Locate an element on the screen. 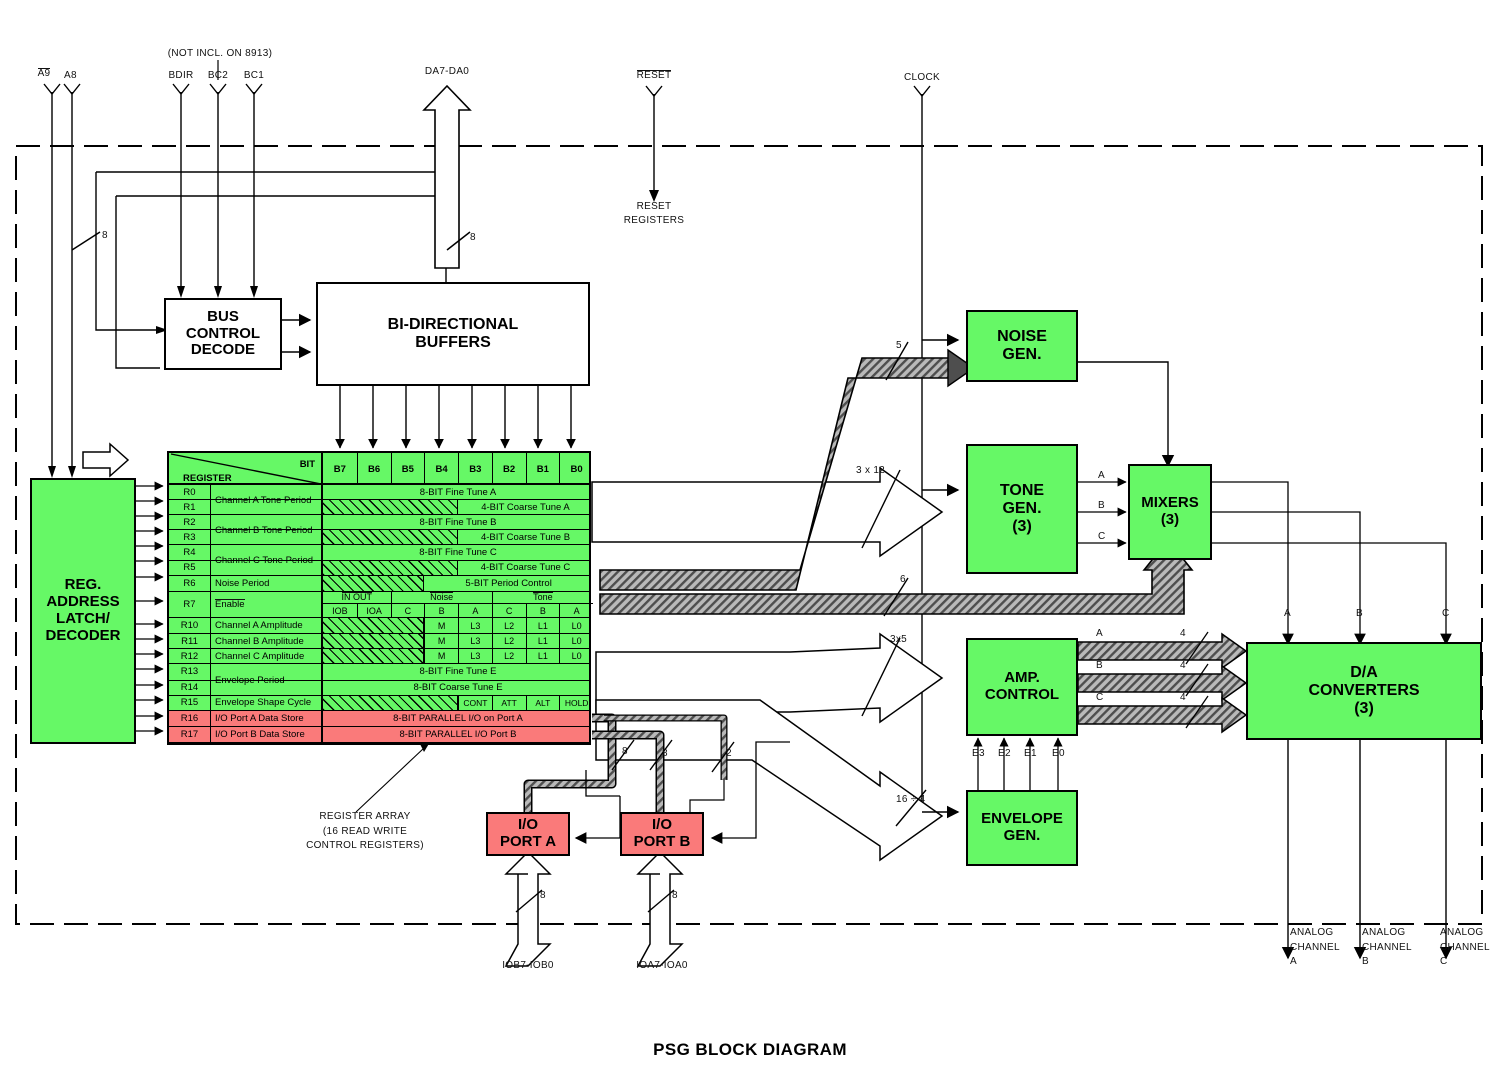  pin-label-bc1: BC1 is located at coordinates (254, 75).